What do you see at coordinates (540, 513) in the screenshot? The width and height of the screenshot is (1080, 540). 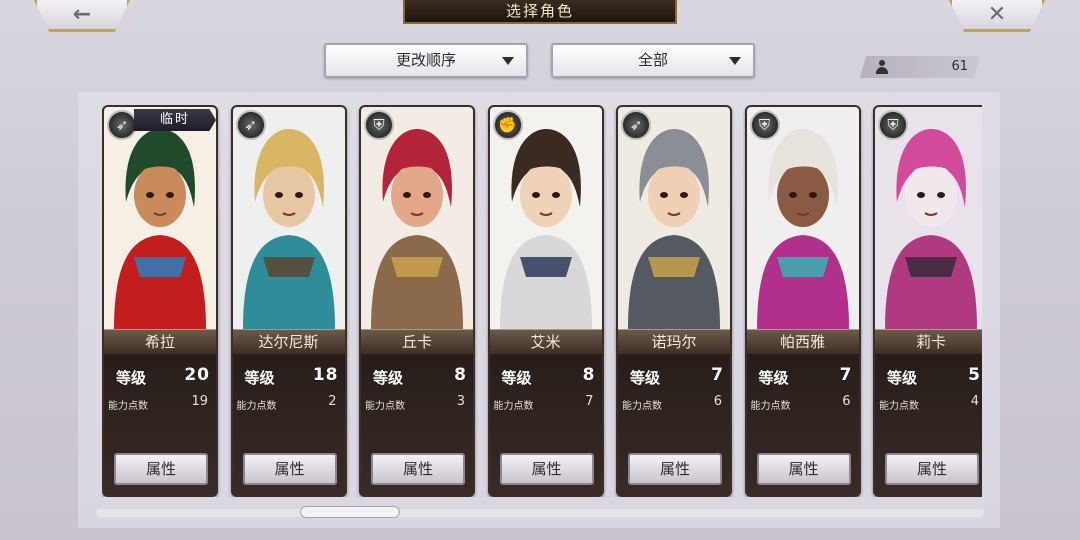 I see `horizontal-scrollbar` at bounding box center [540, 513].